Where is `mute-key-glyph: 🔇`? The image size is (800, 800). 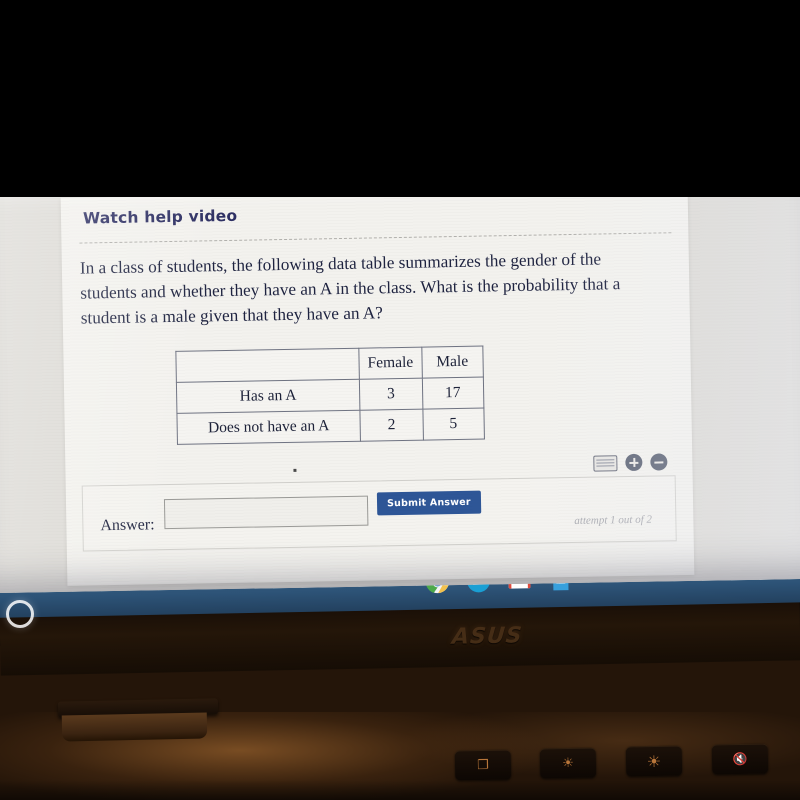 mute-key-glyph: 🔇 is located at coordinates (740, 759).